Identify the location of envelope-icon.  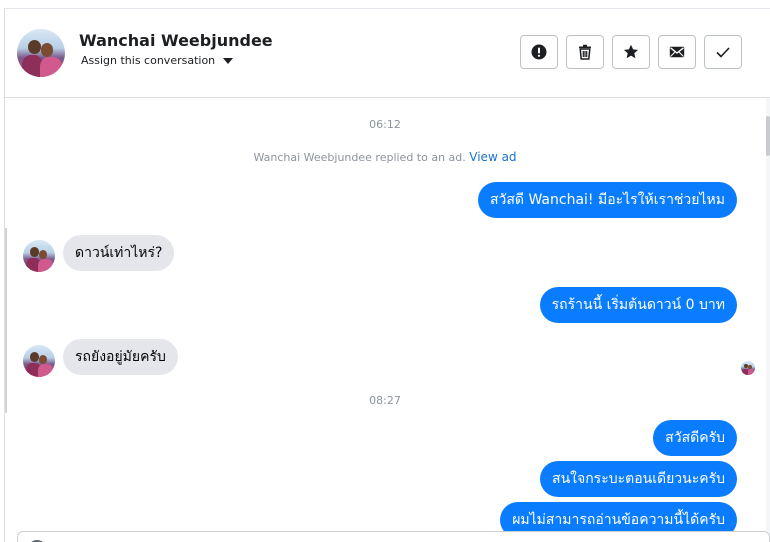
(677, 52).